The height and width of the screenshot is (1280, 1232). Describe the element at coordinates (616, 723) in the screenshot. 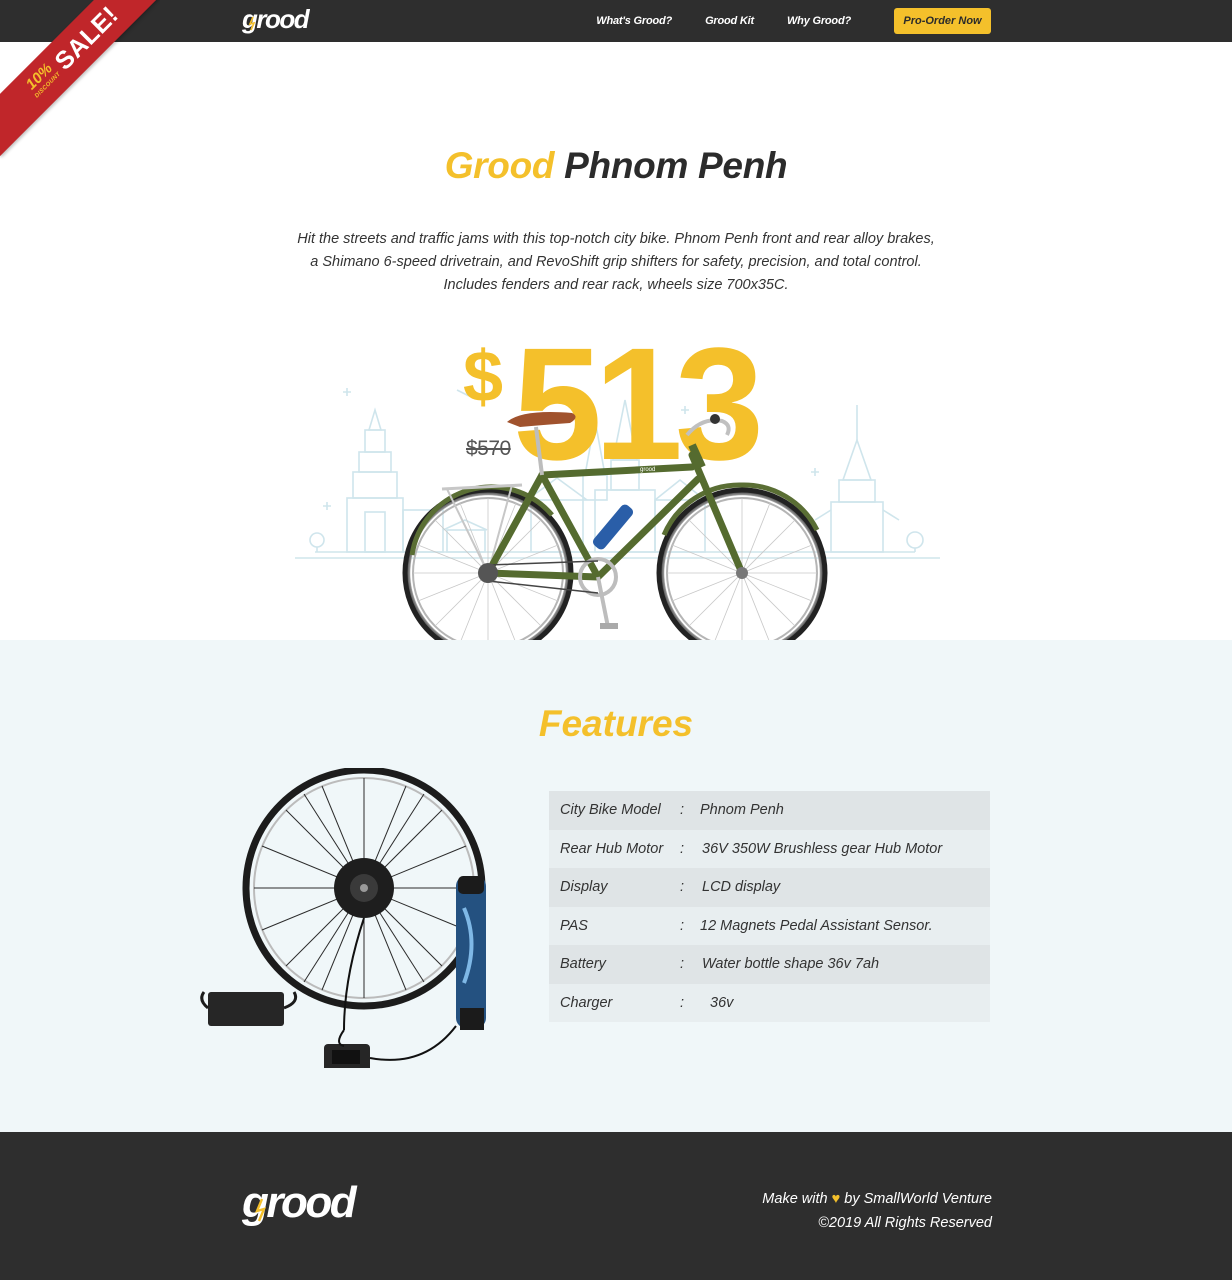

I see `features-title: Features` at that location.